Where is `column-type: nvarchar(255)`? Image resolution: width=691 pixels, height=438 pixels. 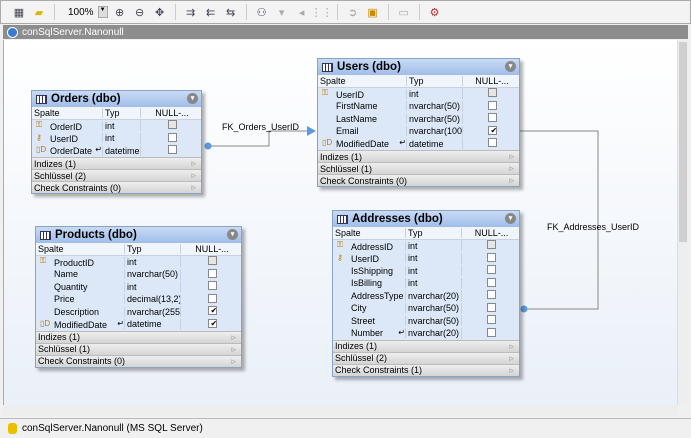
column-type: nvarchar(255) is located at coordinates (152, 311).